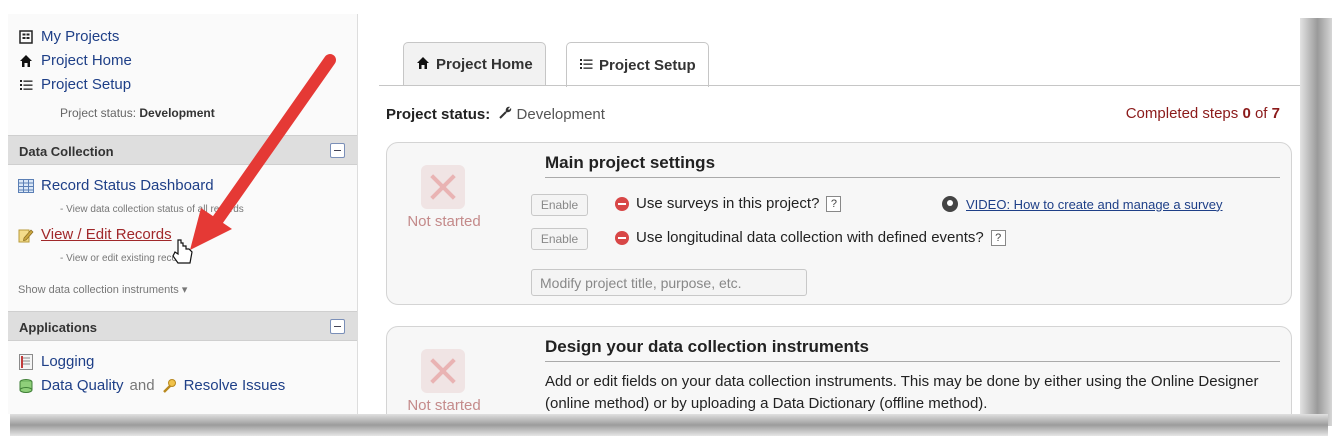  What do you see at coordinates (505, 114) in the screenshot?
I see `wrench-icon` at bounding box center [505, 114].